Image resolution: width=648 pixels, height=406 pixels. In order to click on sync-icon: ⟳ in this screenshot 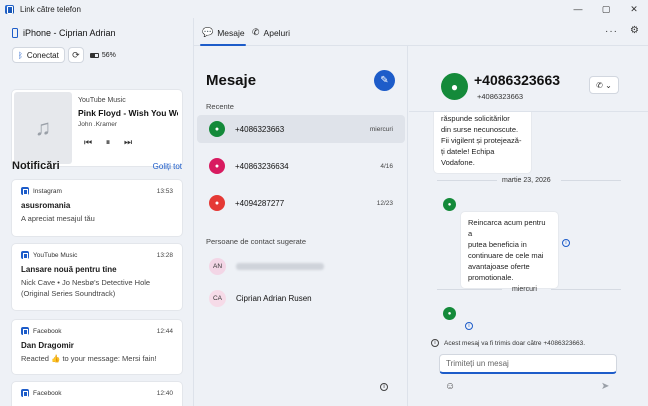, I will do `click(76, 54)`.